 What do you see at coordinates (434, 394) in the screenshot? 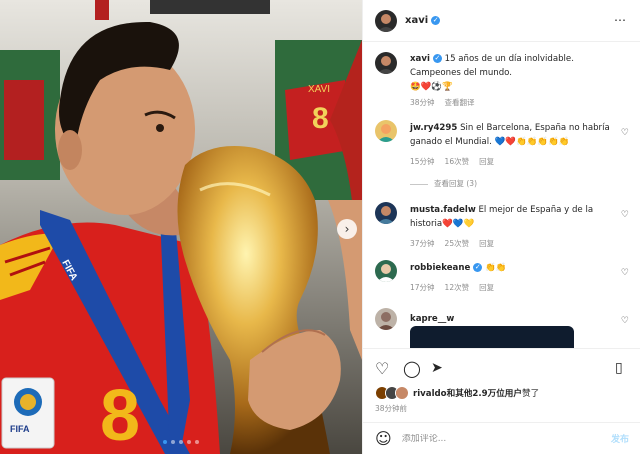
I see `likes-prefix: rivaldo和` at bounding box center [434, 394].